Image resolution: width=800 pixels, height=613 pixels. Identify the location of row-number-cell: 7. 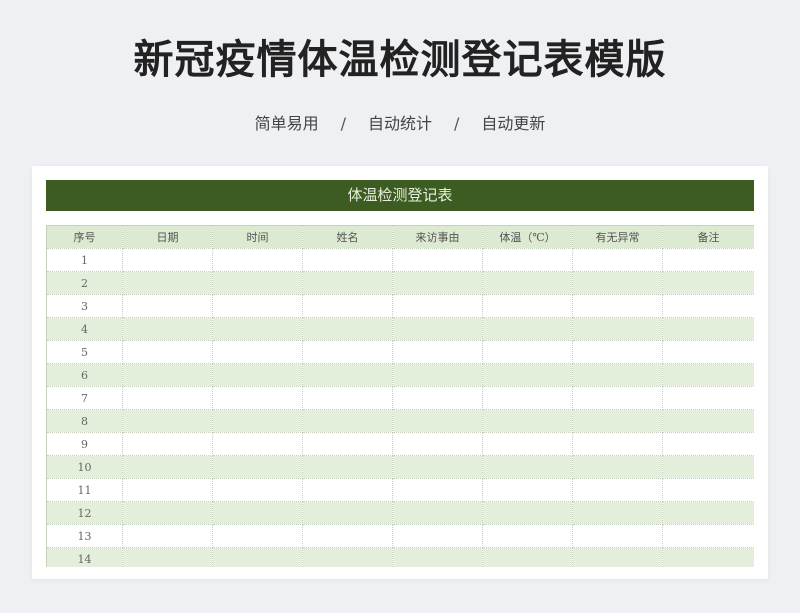
(84, 398).